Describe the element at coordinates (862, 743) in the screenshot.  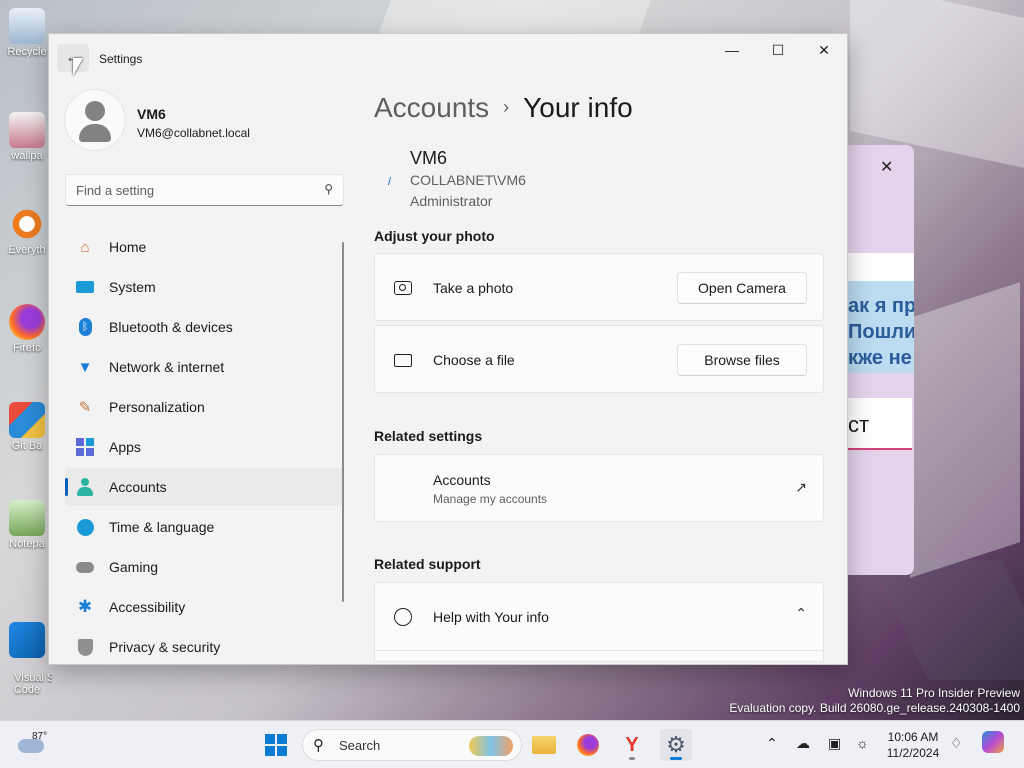
I see `language-icon: ☼` at that location.